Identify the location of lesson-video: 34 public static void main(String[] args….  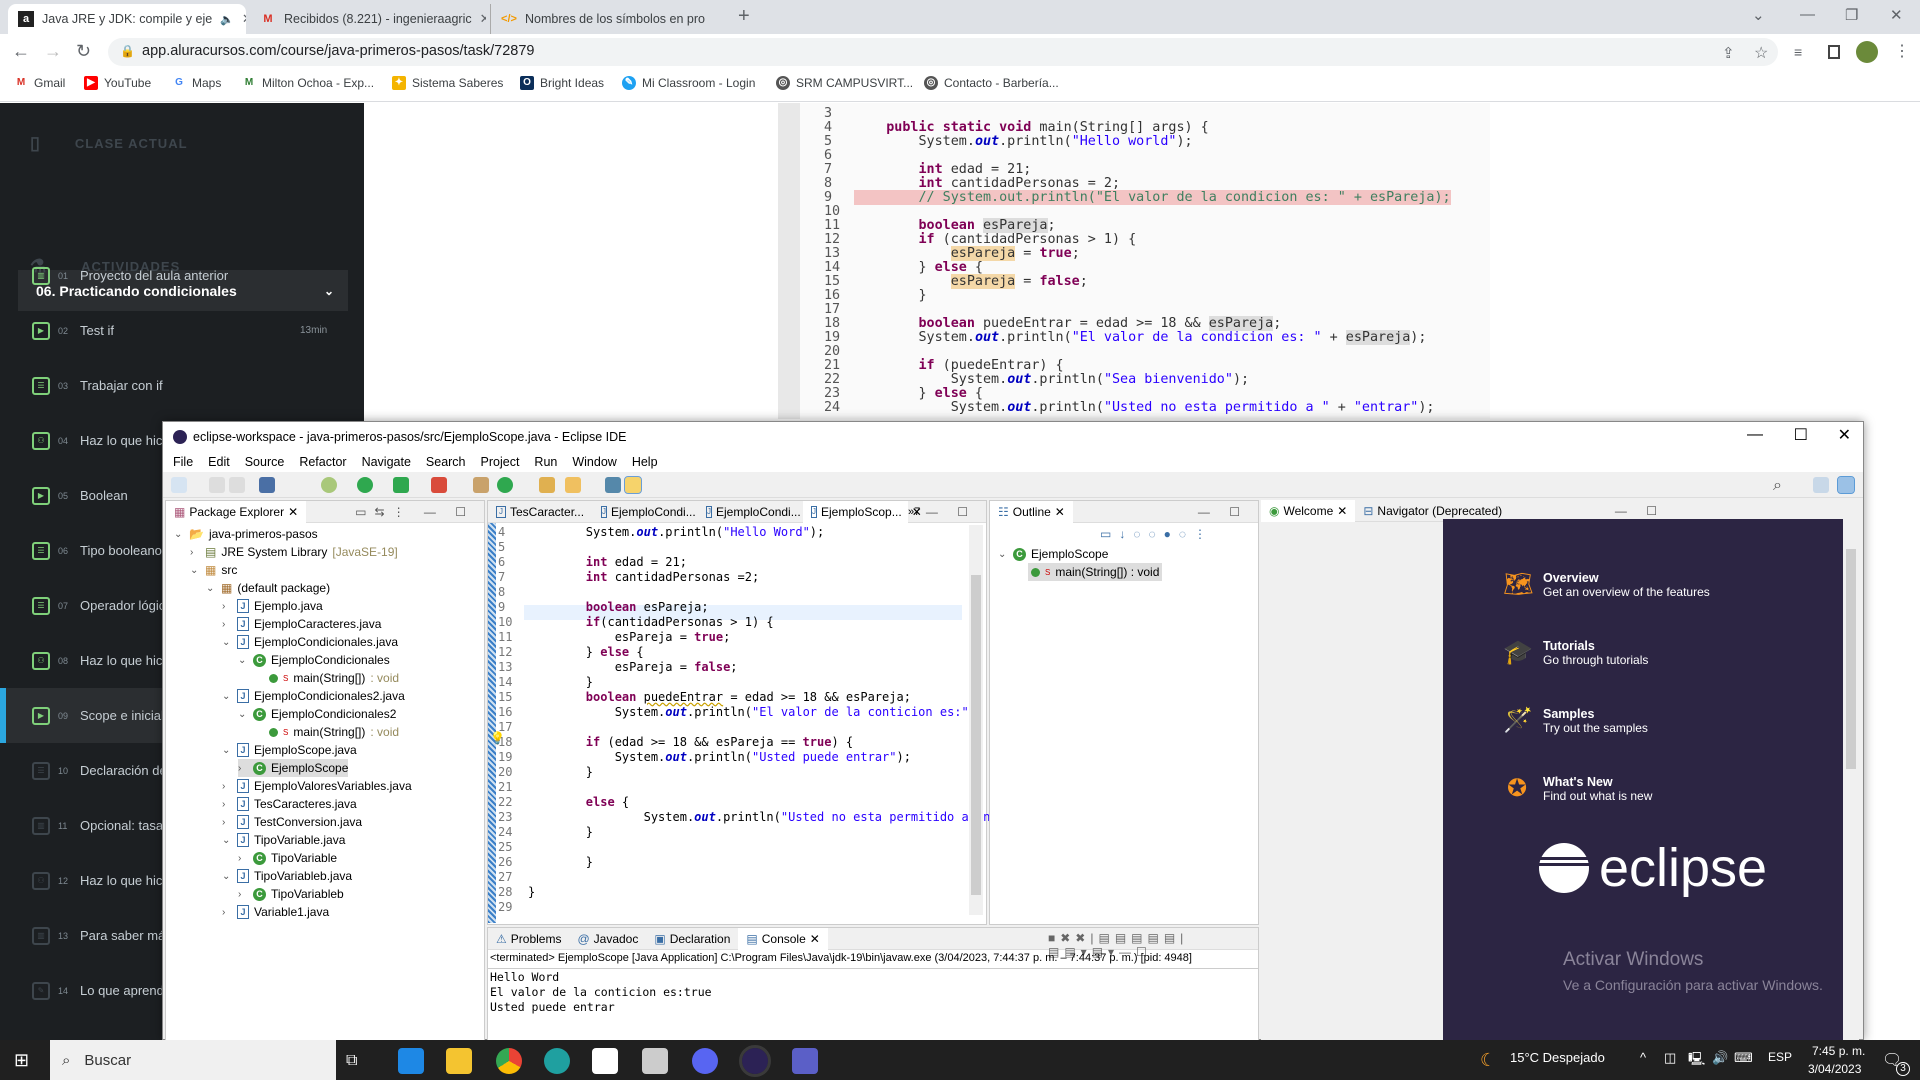
(1134, 261).